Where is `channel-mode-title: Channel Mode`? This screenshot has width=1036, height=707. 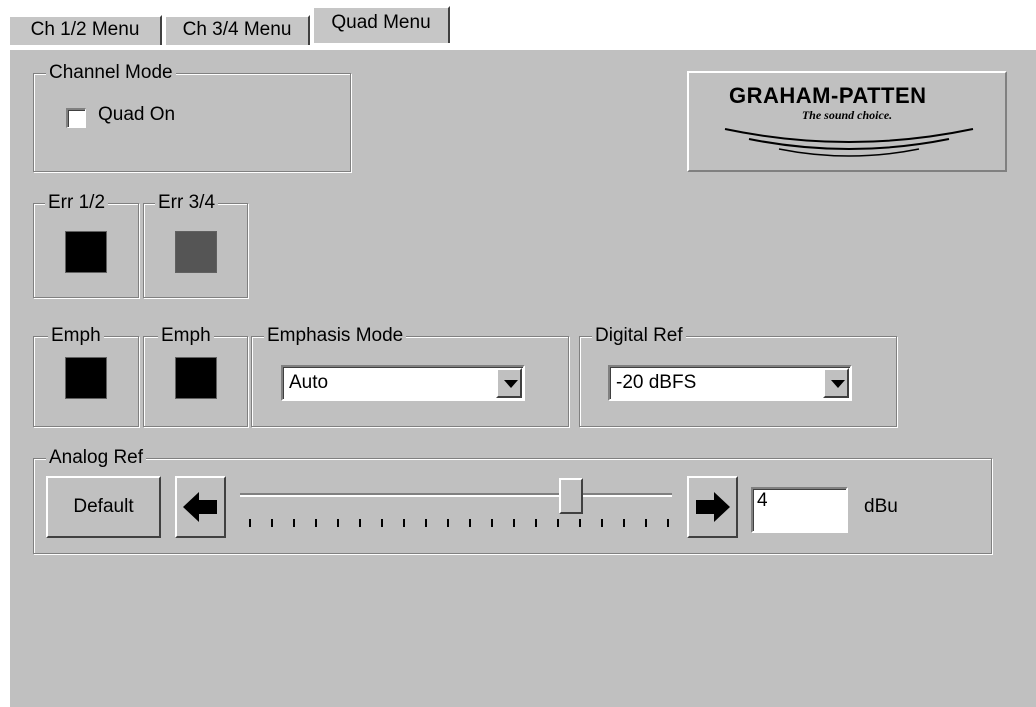
channel-mode-title: Channel Mode is located at coordinates (111, 73).